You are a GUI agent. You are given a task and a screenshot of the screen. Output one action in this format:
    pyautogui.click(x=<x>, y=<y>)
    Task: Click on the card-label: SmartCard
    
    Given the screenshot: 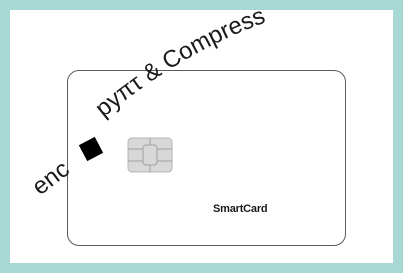 What is the action you would take?
    pyautogui.click(x=240, y=209)
    